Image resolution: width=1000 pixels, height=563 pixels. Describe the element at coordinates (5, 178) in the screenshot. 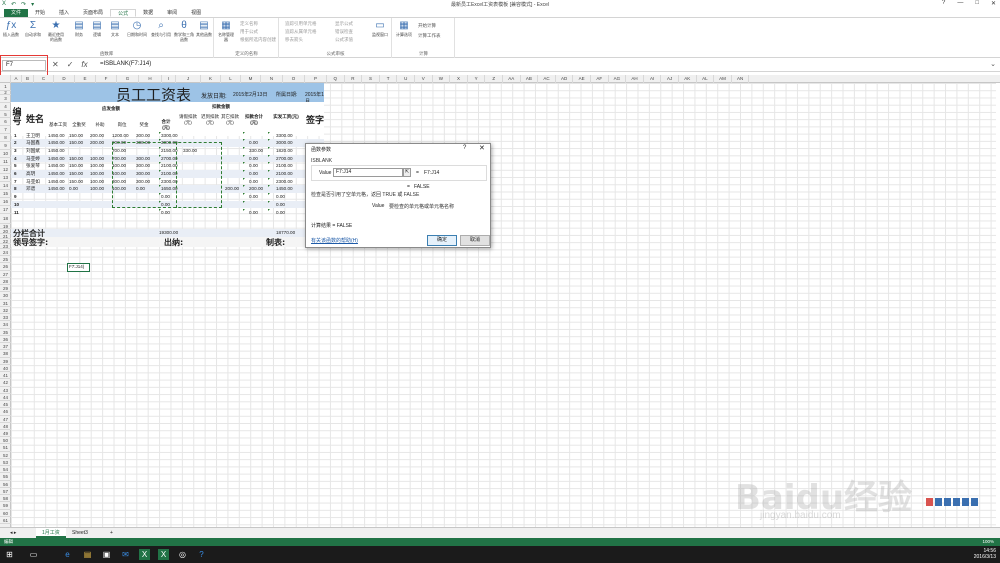

I see `row-header: 13` at that location.